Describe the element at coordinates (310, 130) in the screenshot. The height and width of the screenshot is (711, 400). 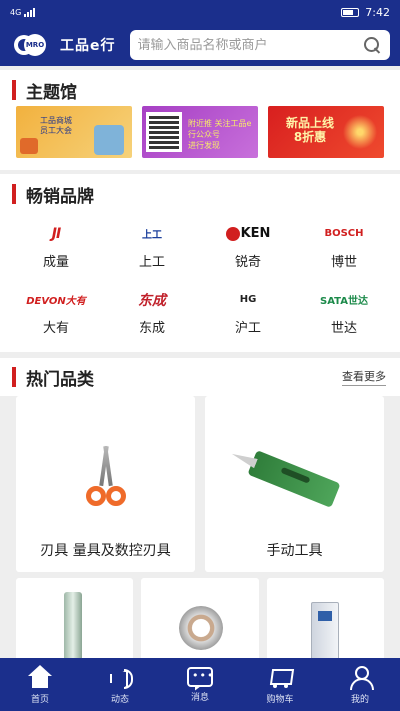
I see `banner-3-text: 新品上线 8折惠` at that location.